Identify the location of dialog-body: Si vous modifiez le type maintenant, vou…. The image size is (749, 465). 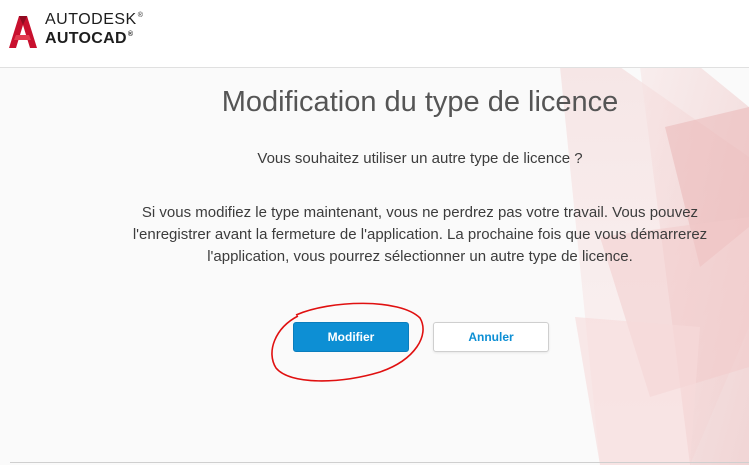
(420, 235).